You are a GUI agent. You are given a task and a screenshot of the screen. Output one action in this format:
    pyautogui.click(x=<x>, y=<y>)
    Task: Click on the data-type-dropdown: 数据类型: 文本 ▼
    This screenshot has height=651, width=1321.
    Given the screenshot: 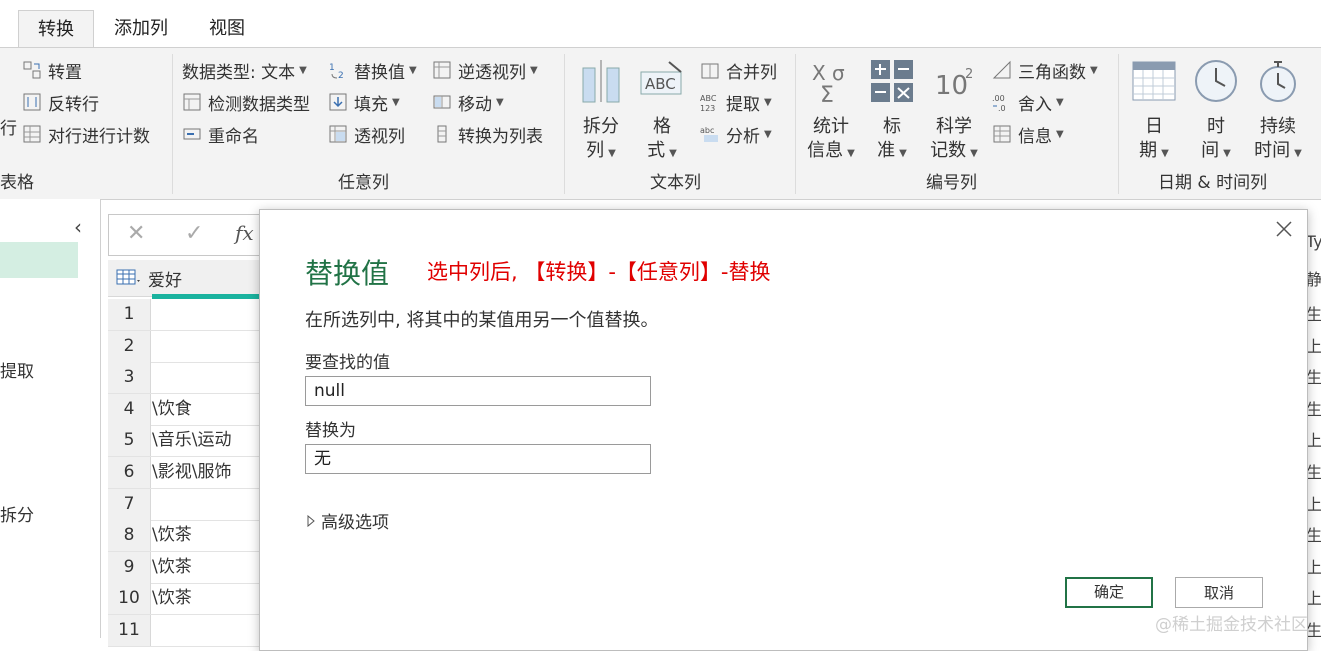 What is the action you would take?
    pyautogui.click(x=244, y=70)
    